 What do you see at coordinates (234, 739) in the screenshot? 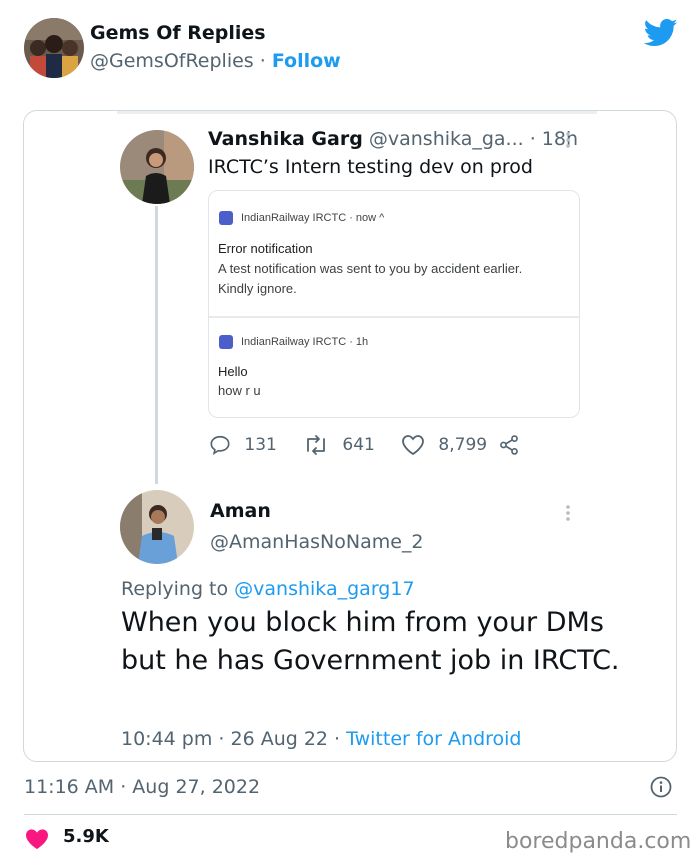
I see `tweet2-timestamp: 10:44 pm · 26 Aug 22 ·` at bounding box center [234, 739].